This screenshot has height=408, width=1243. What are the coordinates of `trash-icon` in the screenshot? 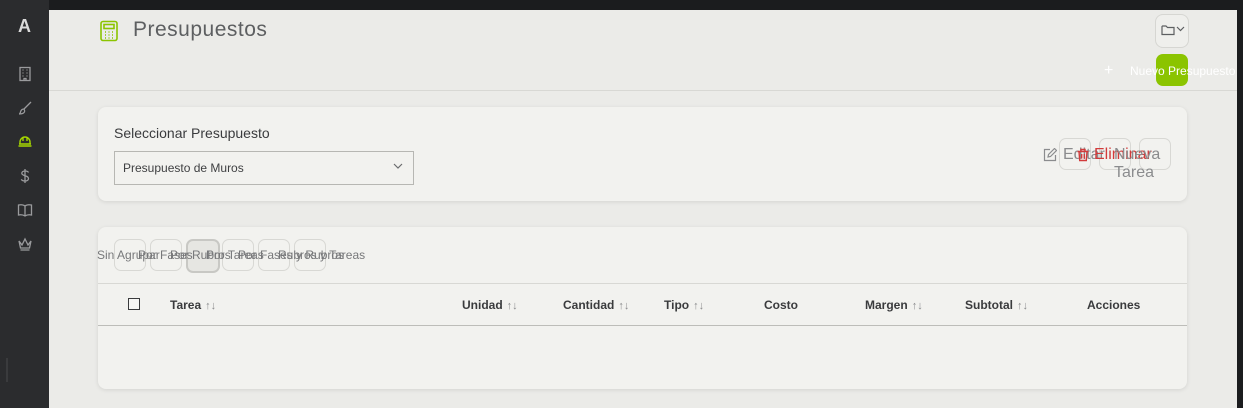 It's located at (1083, 155).